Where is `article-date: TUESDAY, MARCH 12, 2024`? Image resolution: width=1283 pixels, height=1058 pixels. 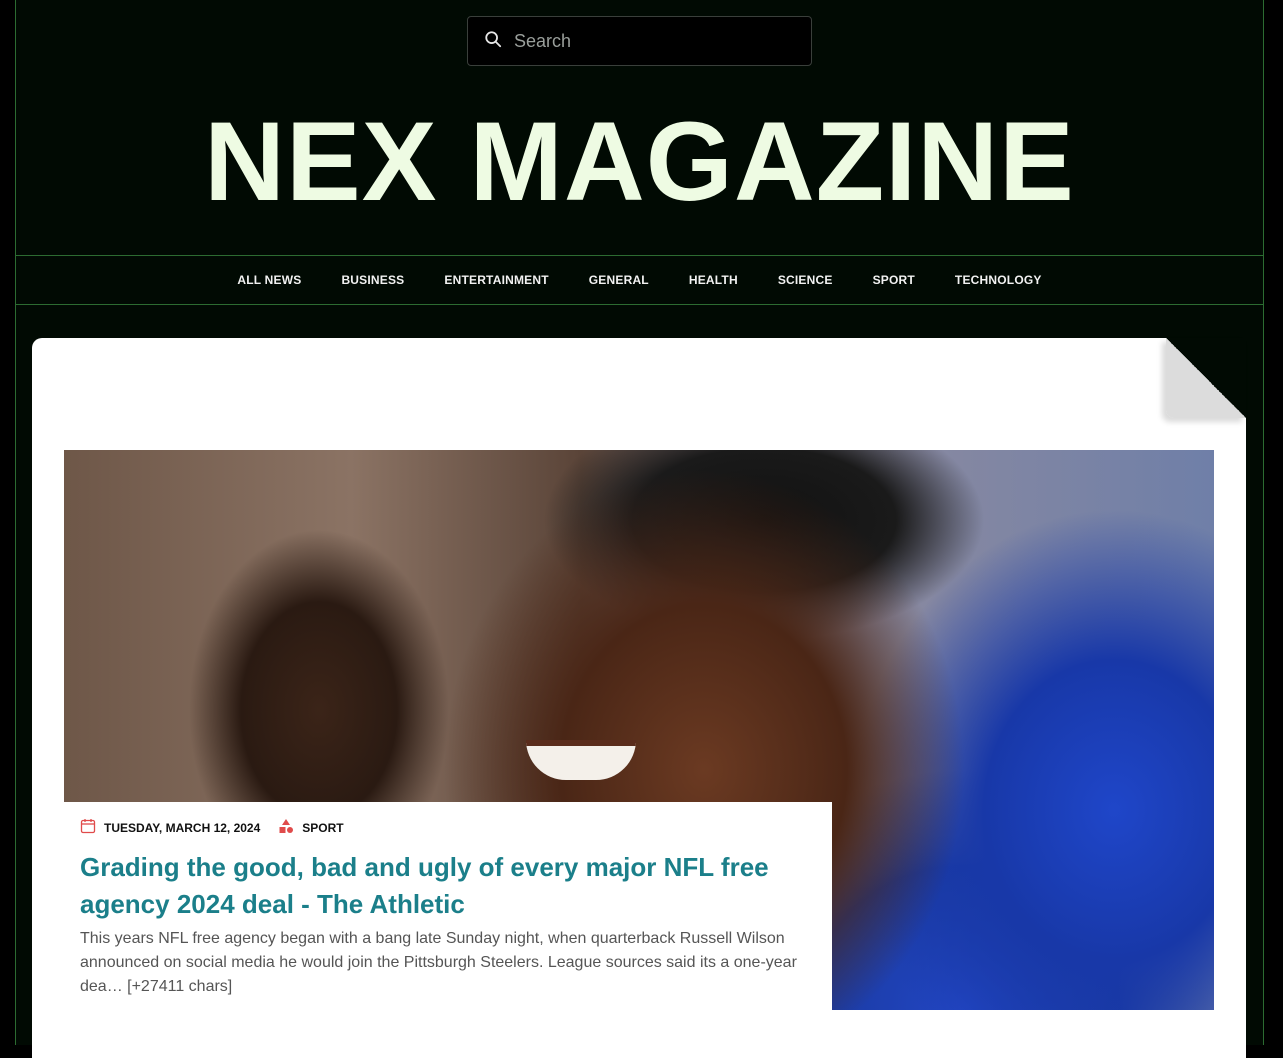
article-date: TUESDAY, MARCH 12, 2024 is located at coordinates (170, 827).